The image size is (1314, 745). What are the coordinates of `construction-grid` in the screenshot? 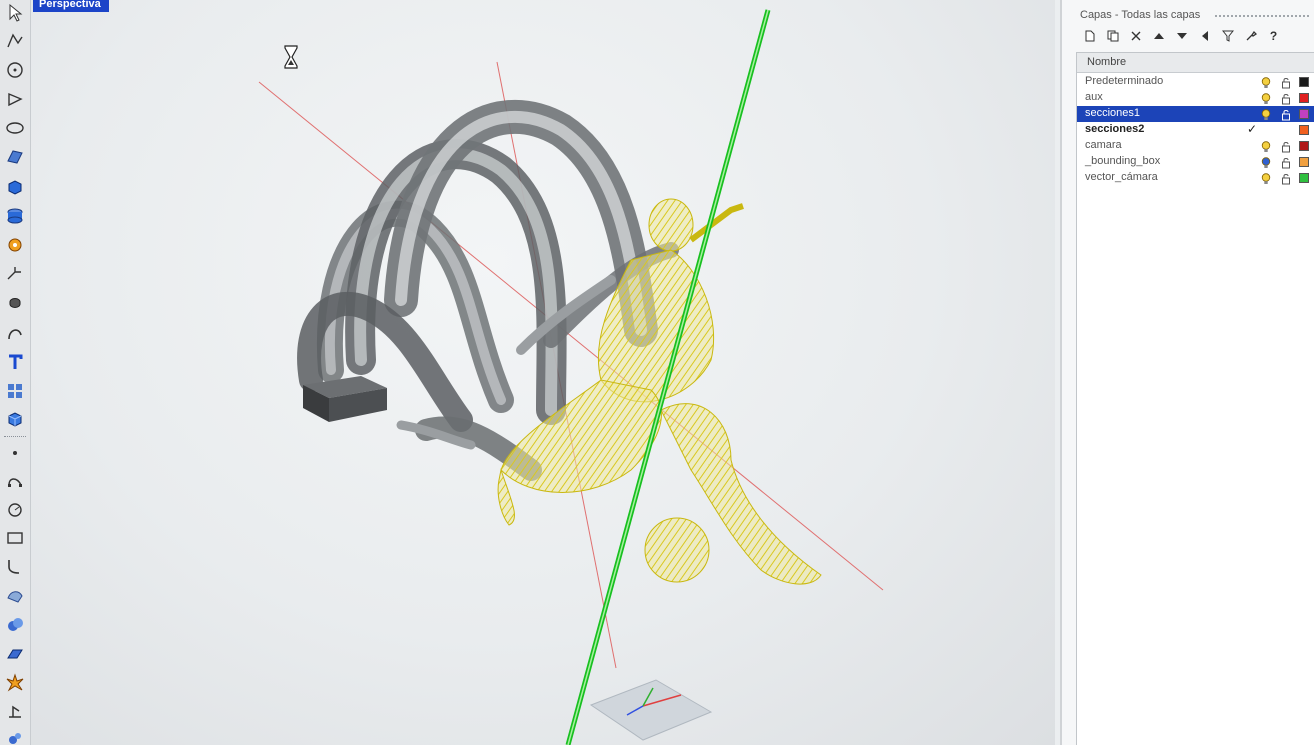 It's located at (651, 710).